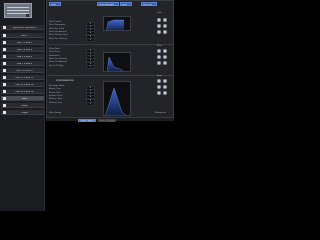 The height and width of the screenshot is (240, 320). What do you see at coordinates (159, 63) in the screenshot?
I see `knob-2e` at bounding box center [159, 63].